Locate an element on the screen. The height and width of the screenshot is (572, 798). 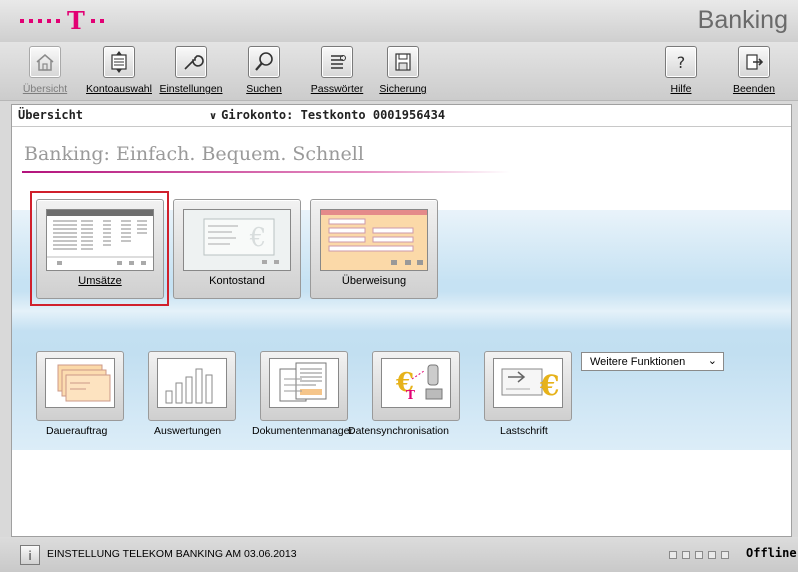
function-lastschrift: € is located at coordinates (528, 386).